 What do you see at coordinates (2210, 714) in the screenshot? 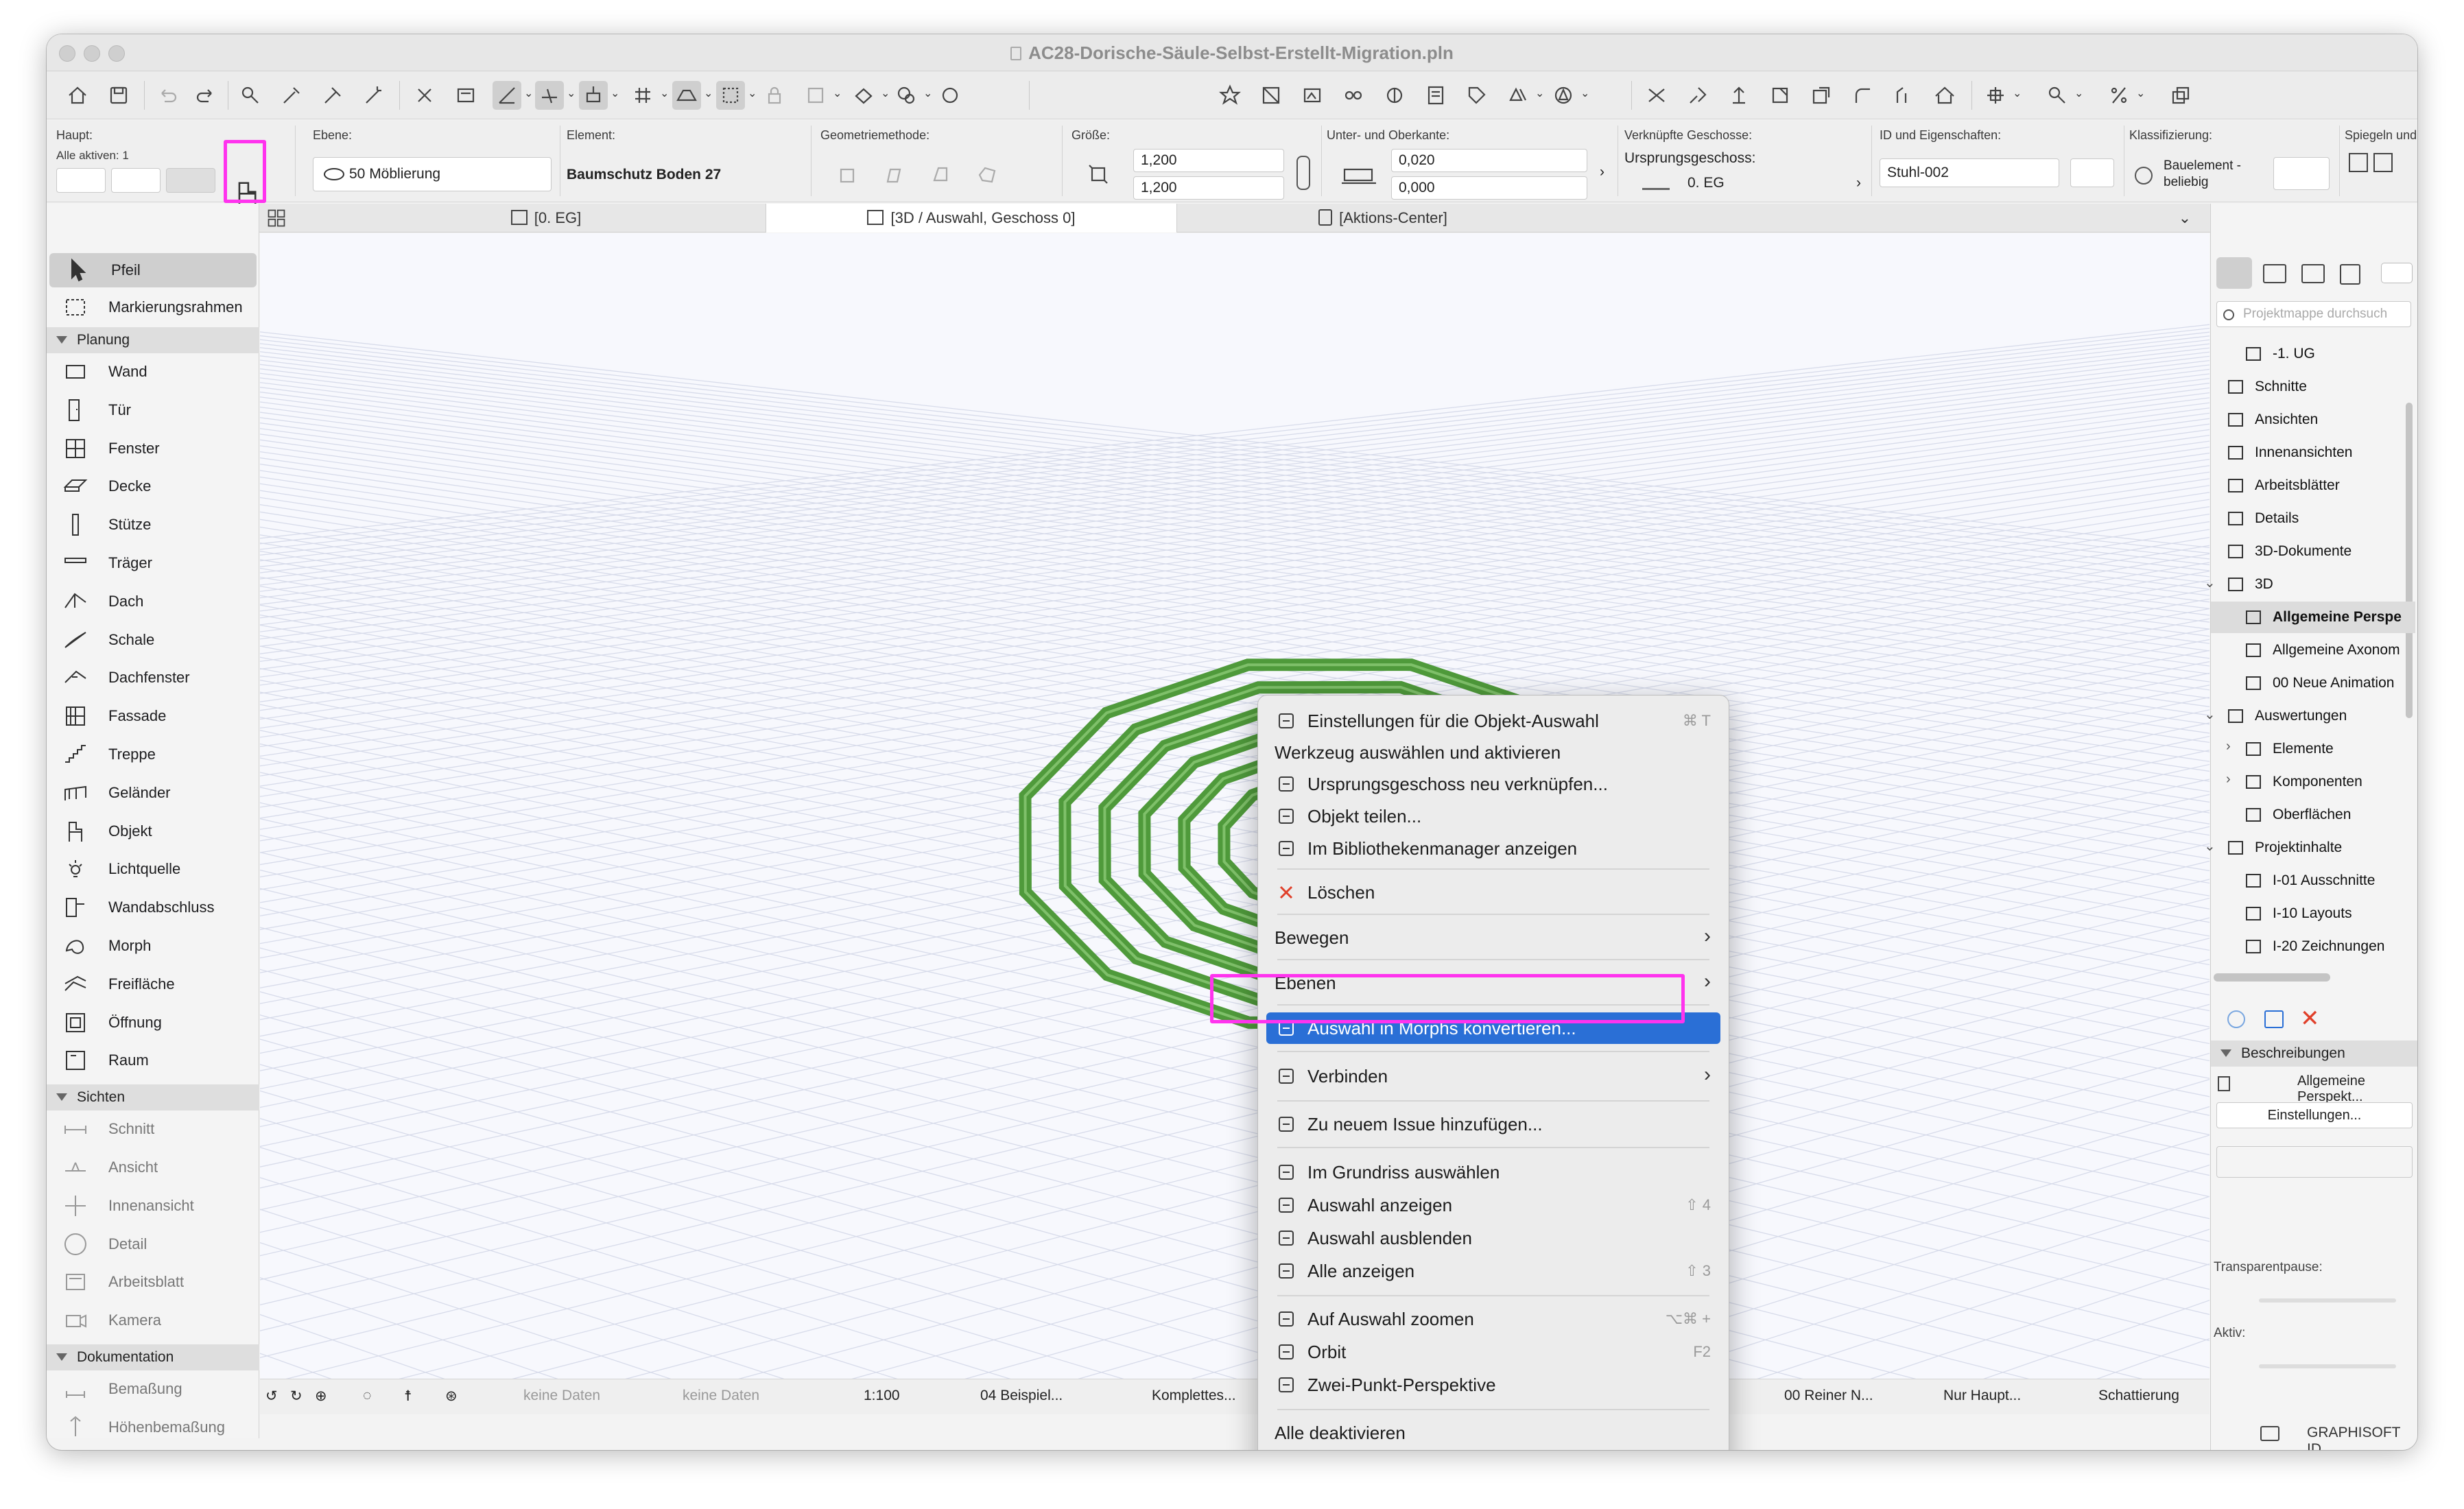
I see `expand-chevron-icon: ⌄` at bounding box center [2210, 714].